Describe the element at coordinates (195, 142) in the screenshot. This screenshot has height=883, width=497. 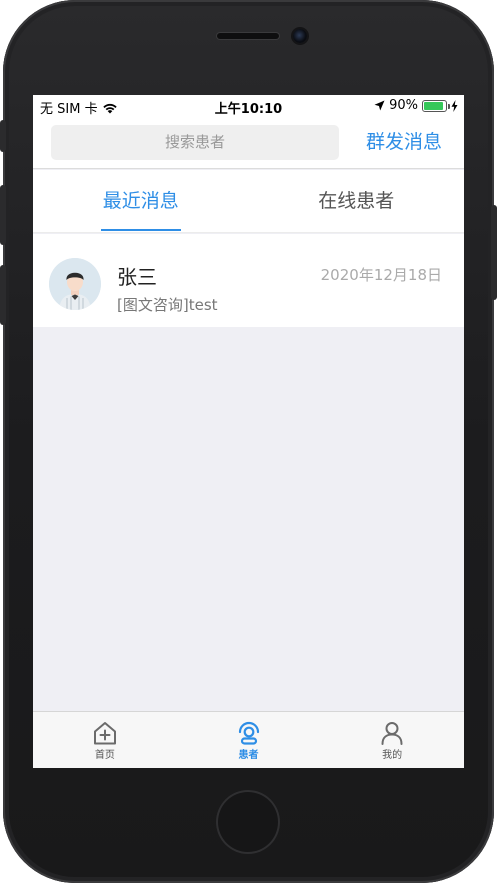
I see `patient-search-input: 搜索患者` at that location.